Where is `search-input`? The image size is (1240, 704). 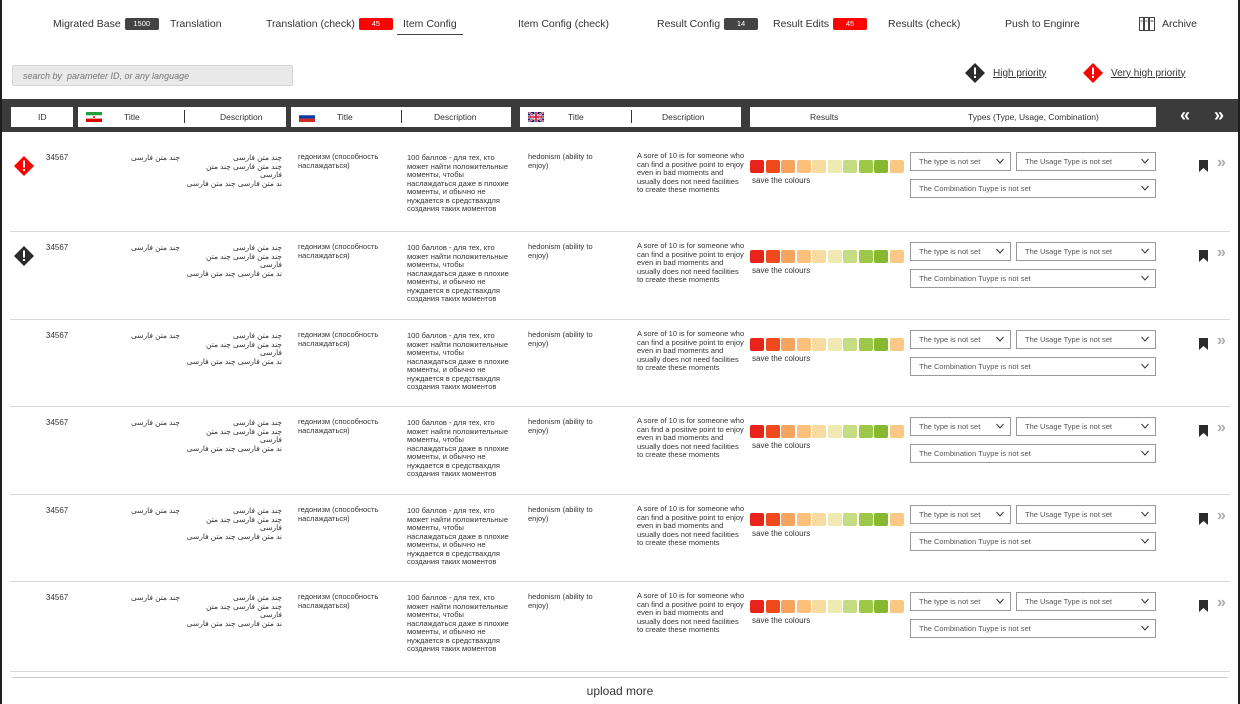 search-input is located at coordinates (152, 75).